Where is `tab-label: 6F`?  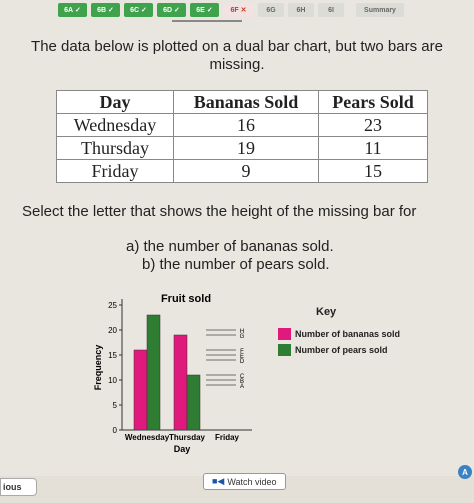
tab-label: 6F is located at coordinates (234, 10).